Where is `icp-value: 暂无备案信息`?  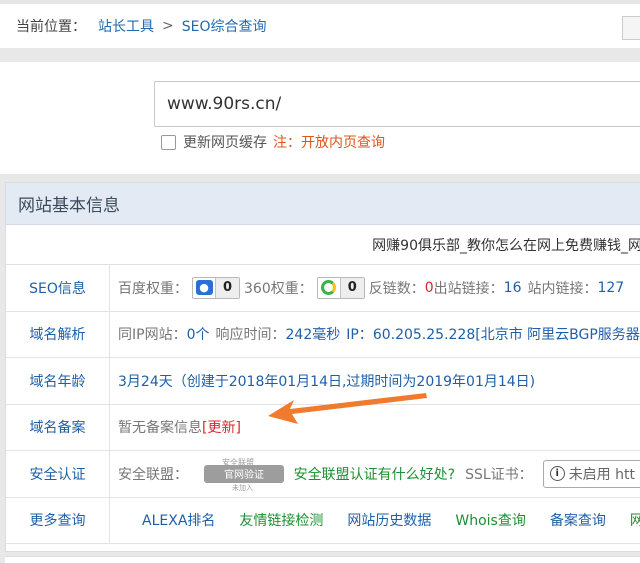
icp-value: 暂无备案信息 is located at coordinates (160, 428).